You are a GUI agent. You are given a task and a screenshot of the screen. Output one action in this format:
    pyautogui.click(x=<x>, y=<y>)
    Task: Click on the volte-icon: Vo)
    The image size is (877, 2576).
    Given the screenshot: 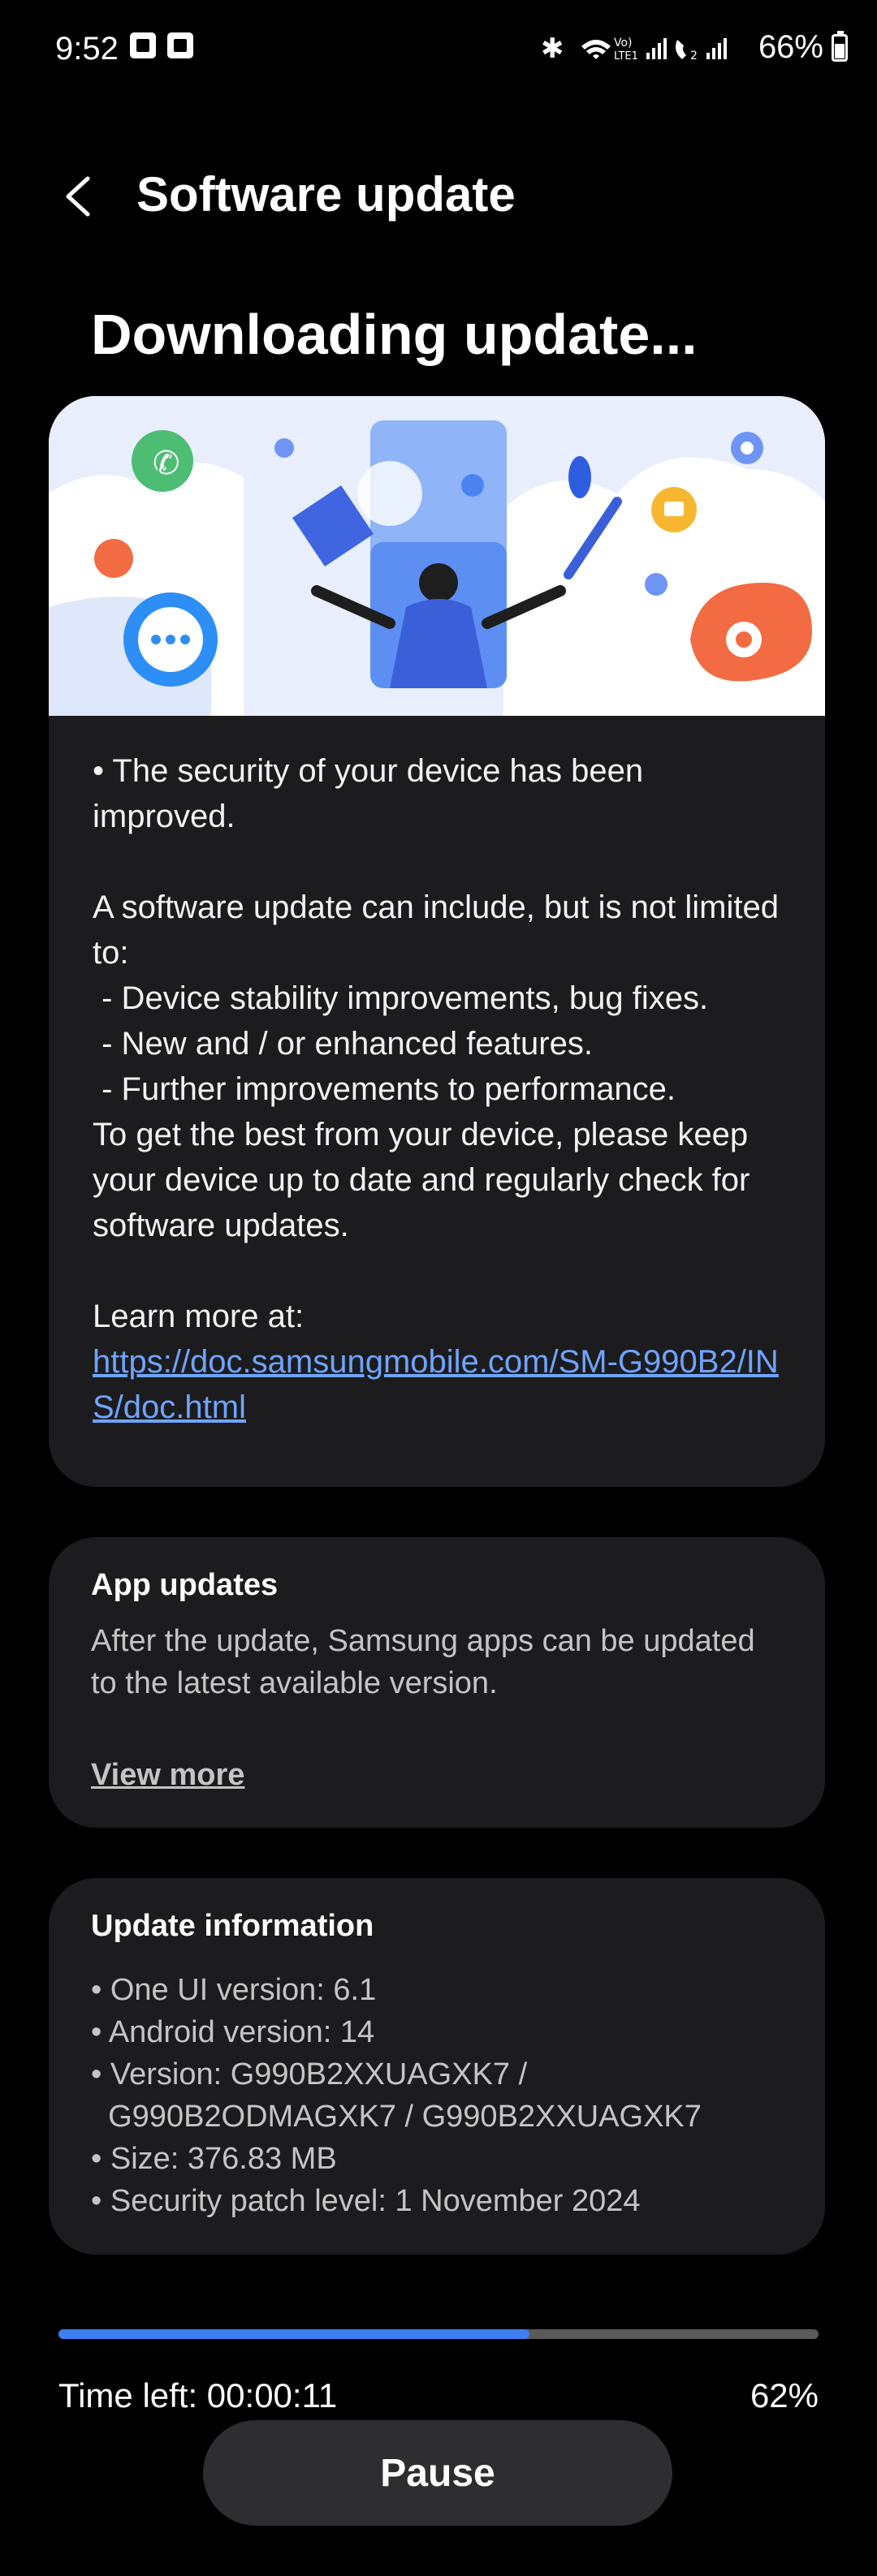 What is the action you would take?
    pyautogui.click(x=623, y=44)
    